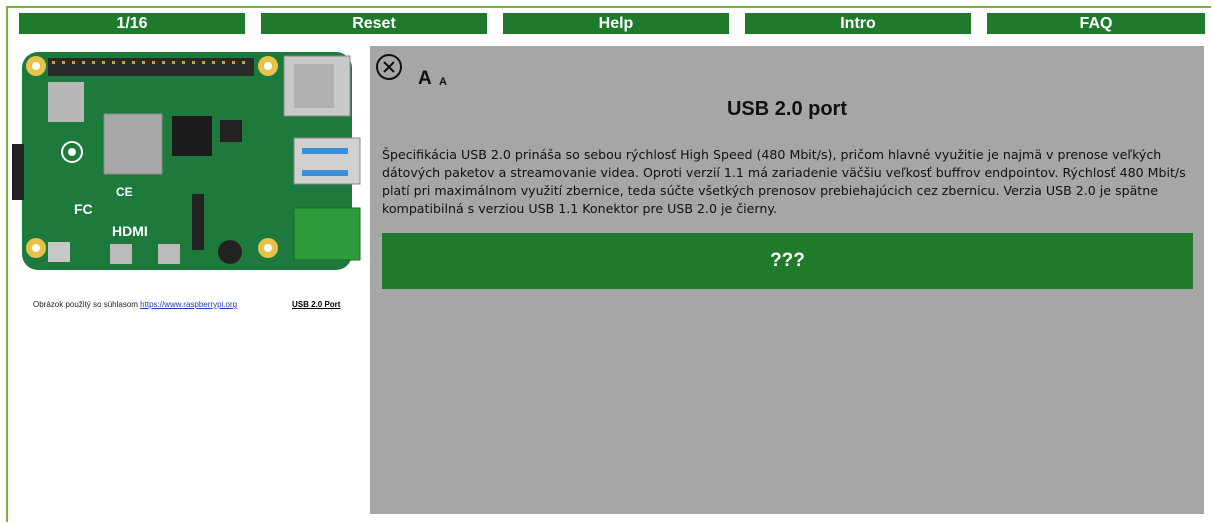 The height and width of the screenshot is (524, 1214). I want to click on answer-button: ???, so click(787, 261).